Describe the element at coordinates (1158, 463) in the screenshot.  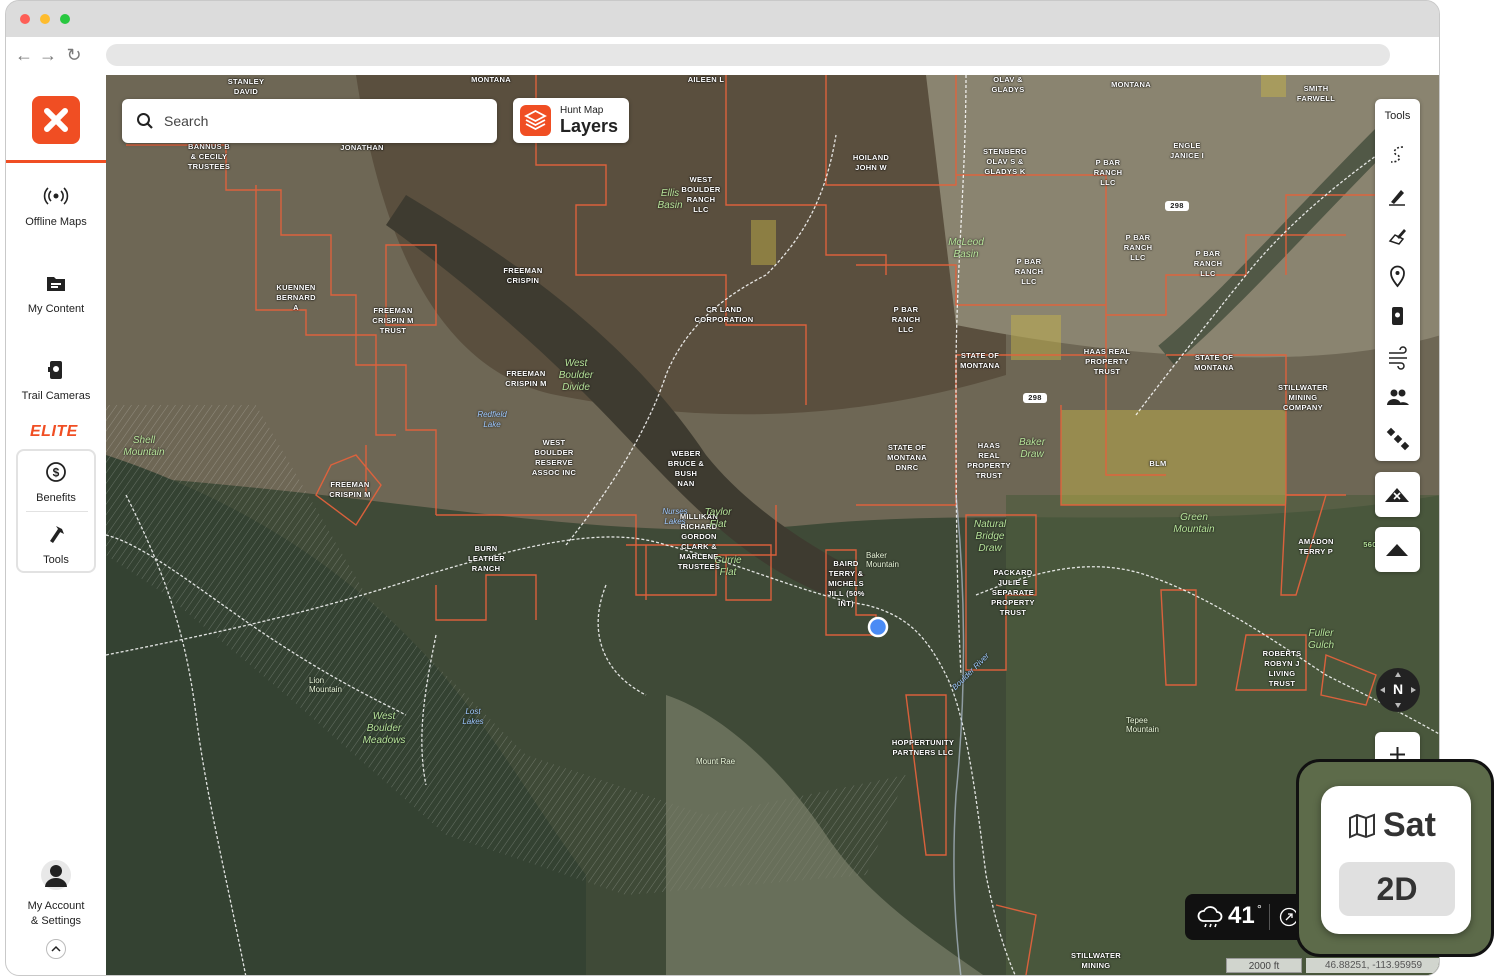
I see `map-label: BLM` at that location.